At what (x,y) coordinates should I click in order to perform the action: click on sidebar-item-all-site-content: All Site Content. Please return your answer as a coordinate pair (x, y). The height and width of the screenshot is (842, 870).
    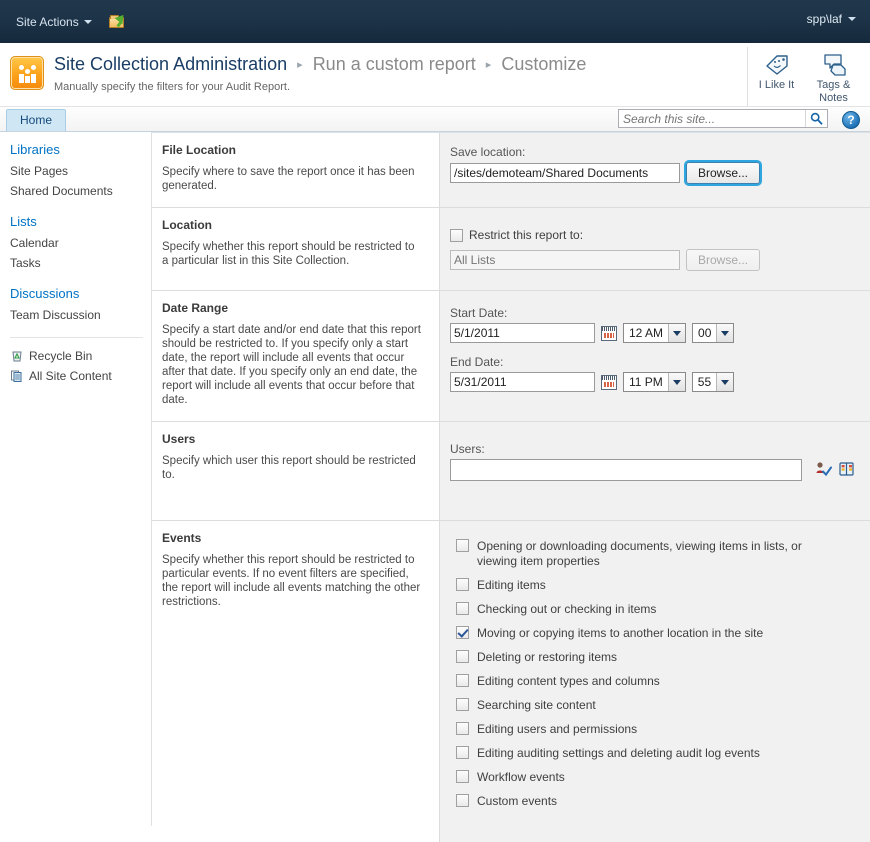
    Looking at the image, I should click on (80, 376).